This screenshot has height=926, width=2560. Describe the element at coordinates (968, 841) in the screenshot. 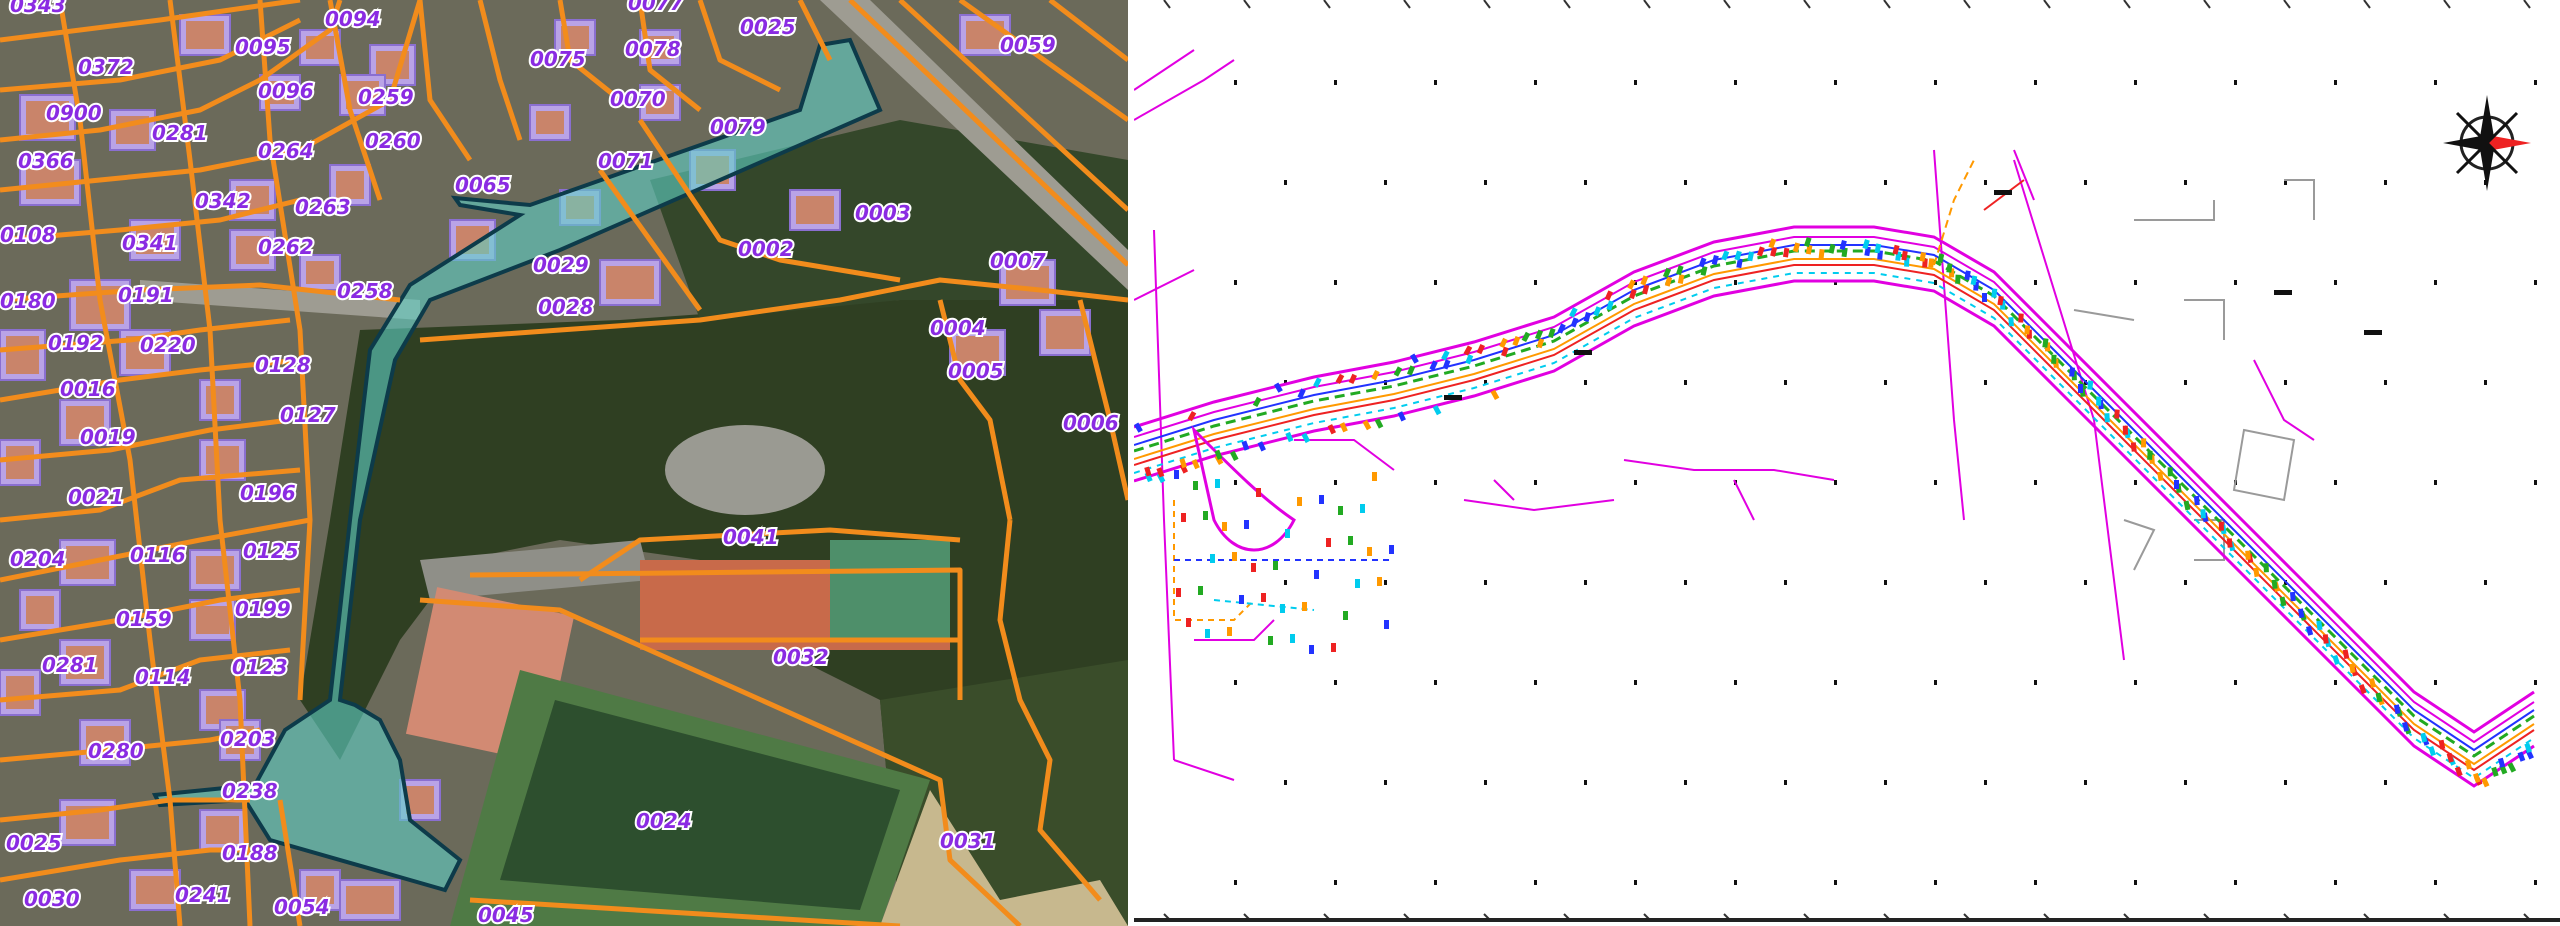

I see `parcel-label: 0031` at that location.